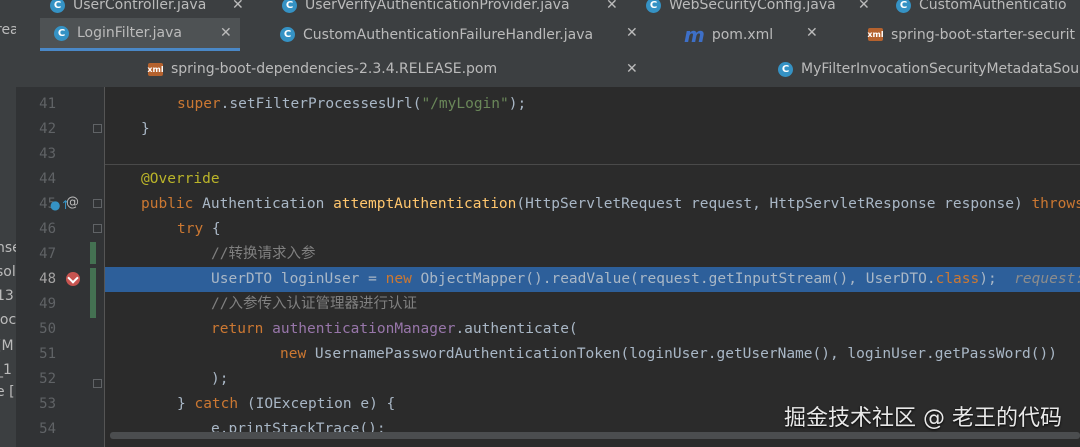 The width and height of the screenshot is (1080, 447). I want to click on line-number: 41, so click(47, 104).